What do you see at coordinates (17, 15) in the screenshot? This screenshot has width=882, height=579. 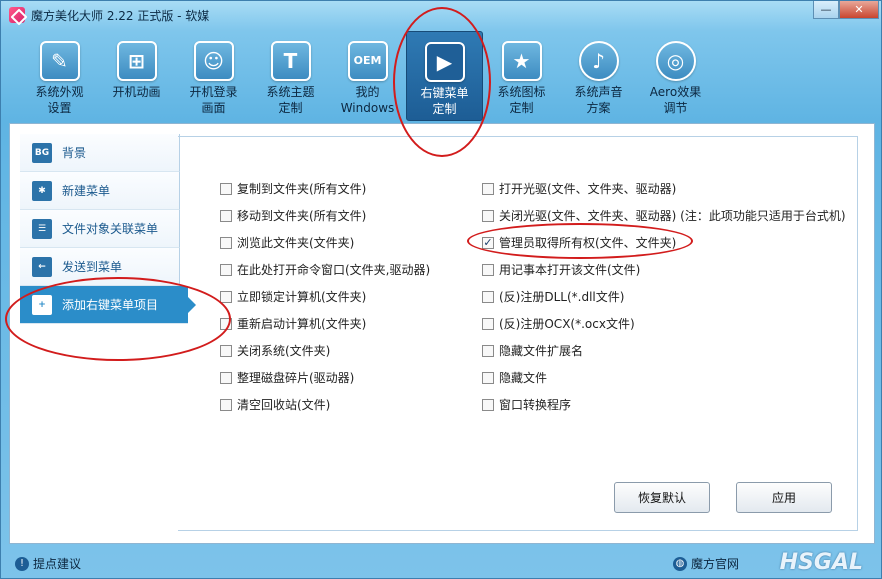 I see `app-logo-icon` at bounding box center [17, 15].